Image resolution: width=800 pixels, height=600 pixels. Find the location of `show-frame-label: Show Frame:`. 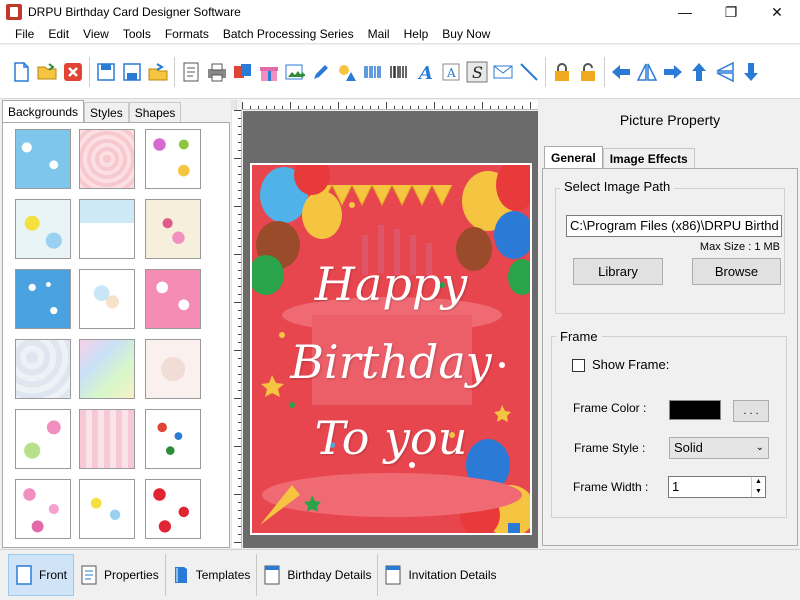

show-frame-label: Show Frame: is located at coordinates (630, 364).